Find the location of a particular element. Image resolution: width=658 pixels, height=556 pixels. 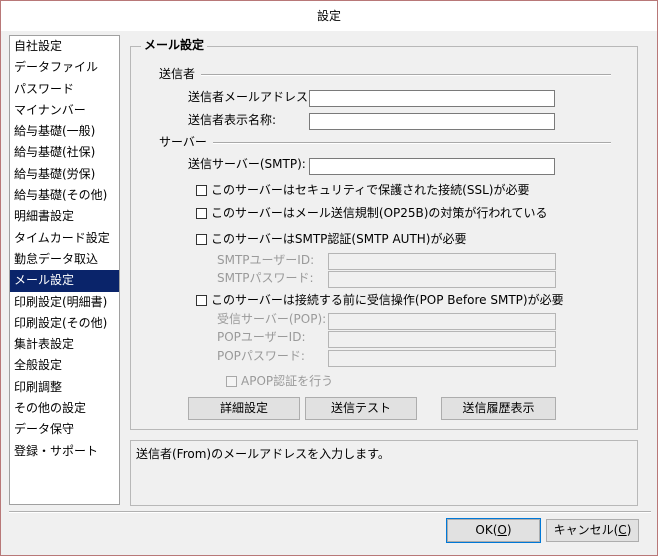

sidebar-item-salary-labor: 給与基礎(労保) is located at coordinates (64, 174).